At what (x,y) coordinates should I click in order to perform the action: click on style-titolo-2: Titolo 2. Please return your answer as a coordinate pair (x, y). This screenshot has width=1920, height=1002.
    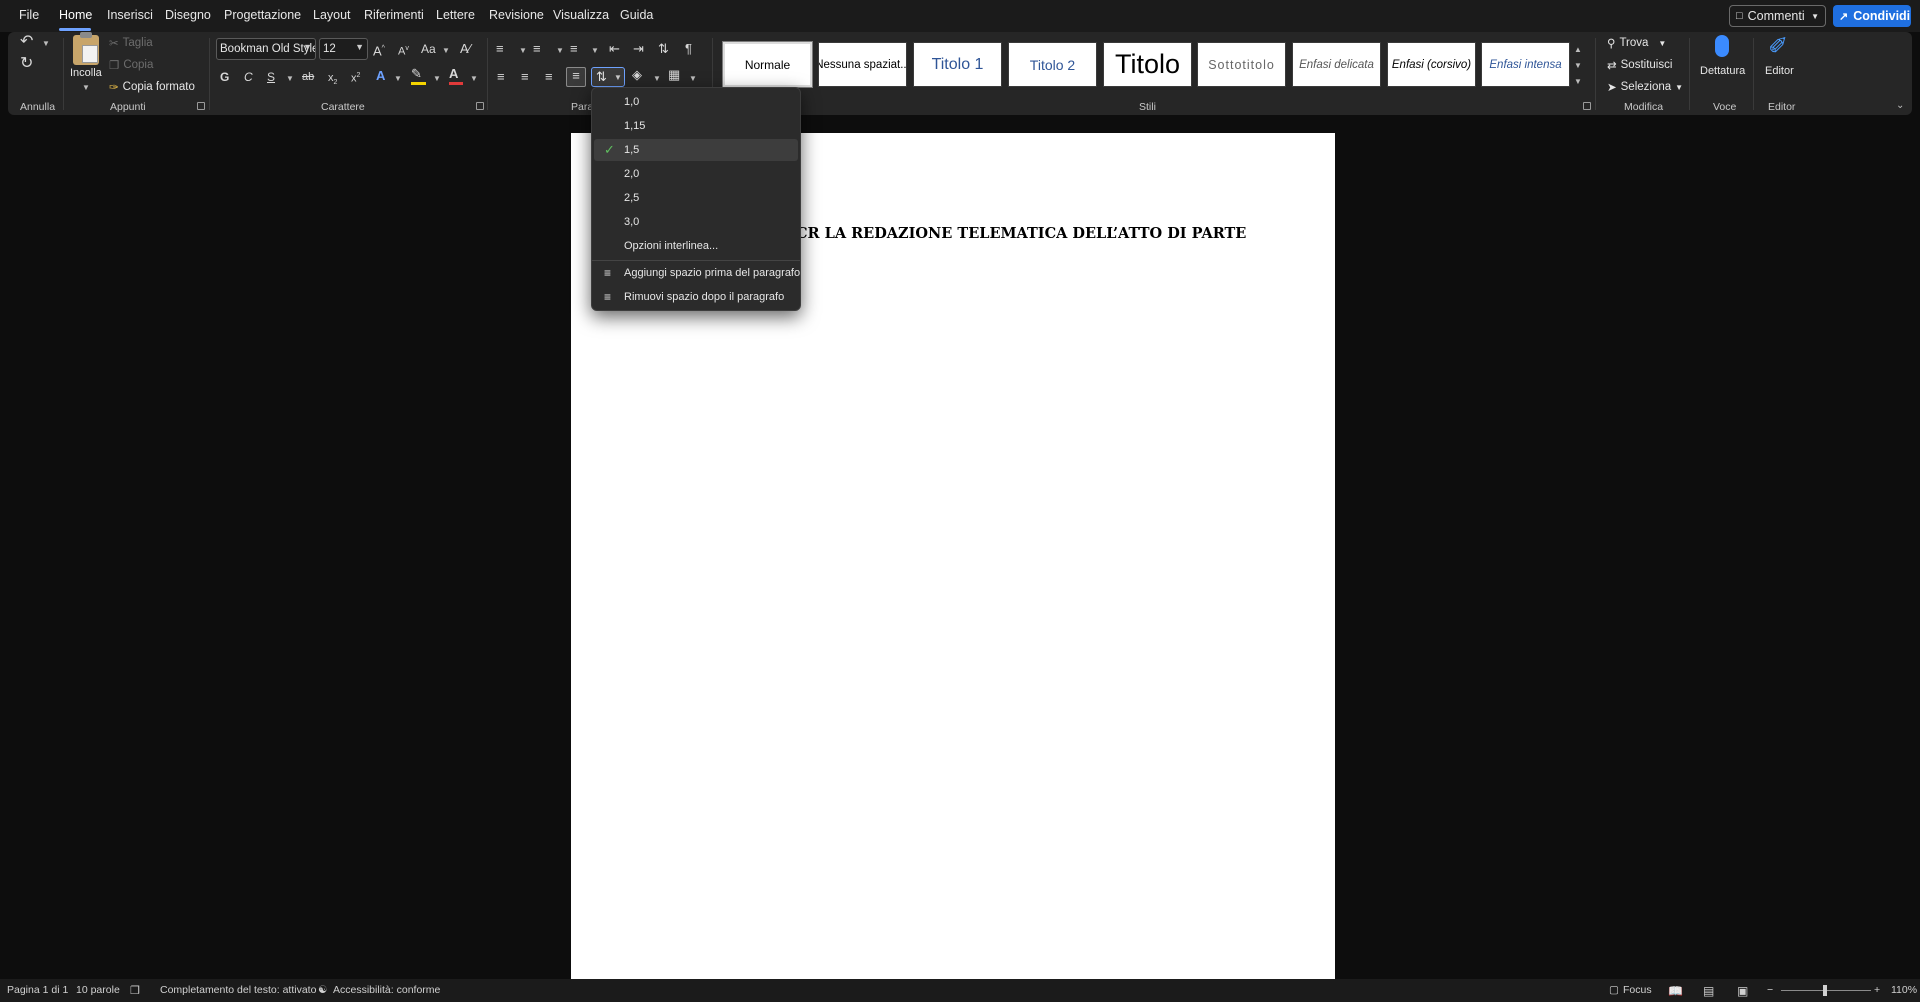
    Looking at the image, I should click on (1052, 64).